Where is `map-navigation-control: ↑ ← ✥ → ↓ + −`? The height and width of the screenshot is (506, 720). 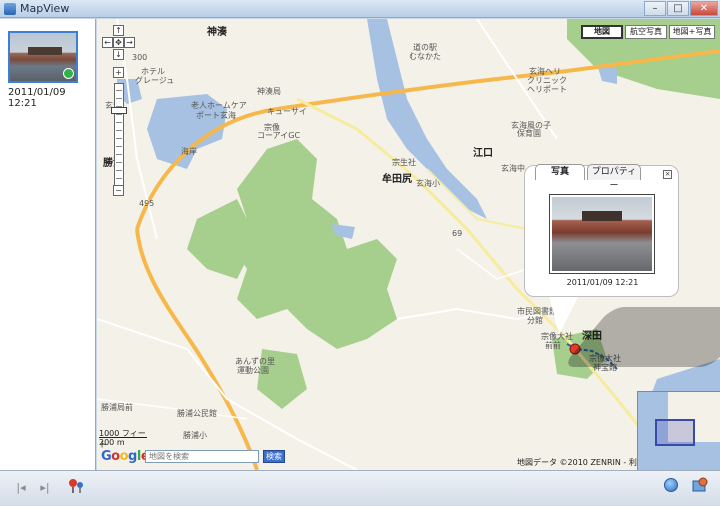
map-navigation-control: ↑ ← ✥ → ↓ + − is located at coordinates (119, 110).